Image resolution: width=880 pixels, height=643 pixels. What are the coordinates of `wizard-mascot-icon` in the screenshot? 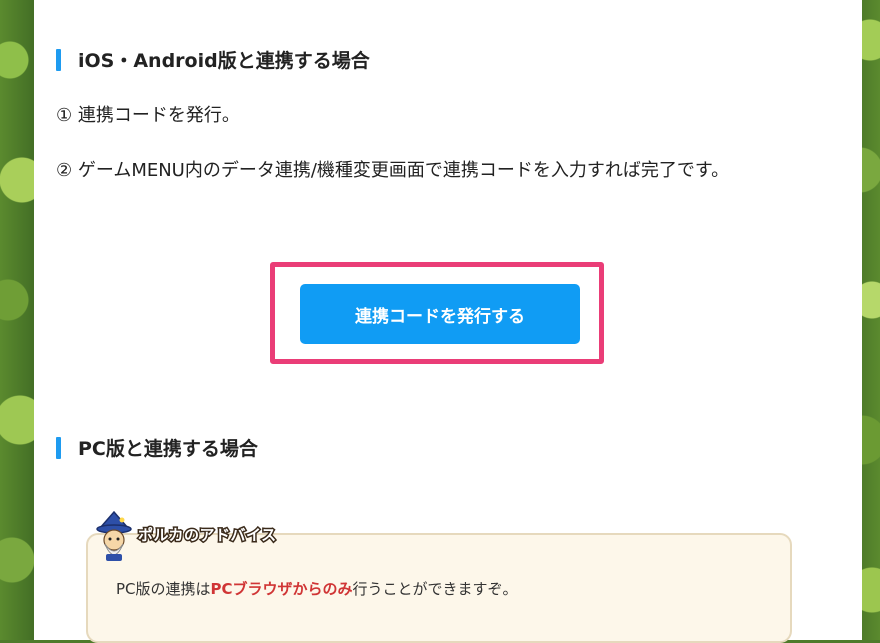 It's located at (114, 535).